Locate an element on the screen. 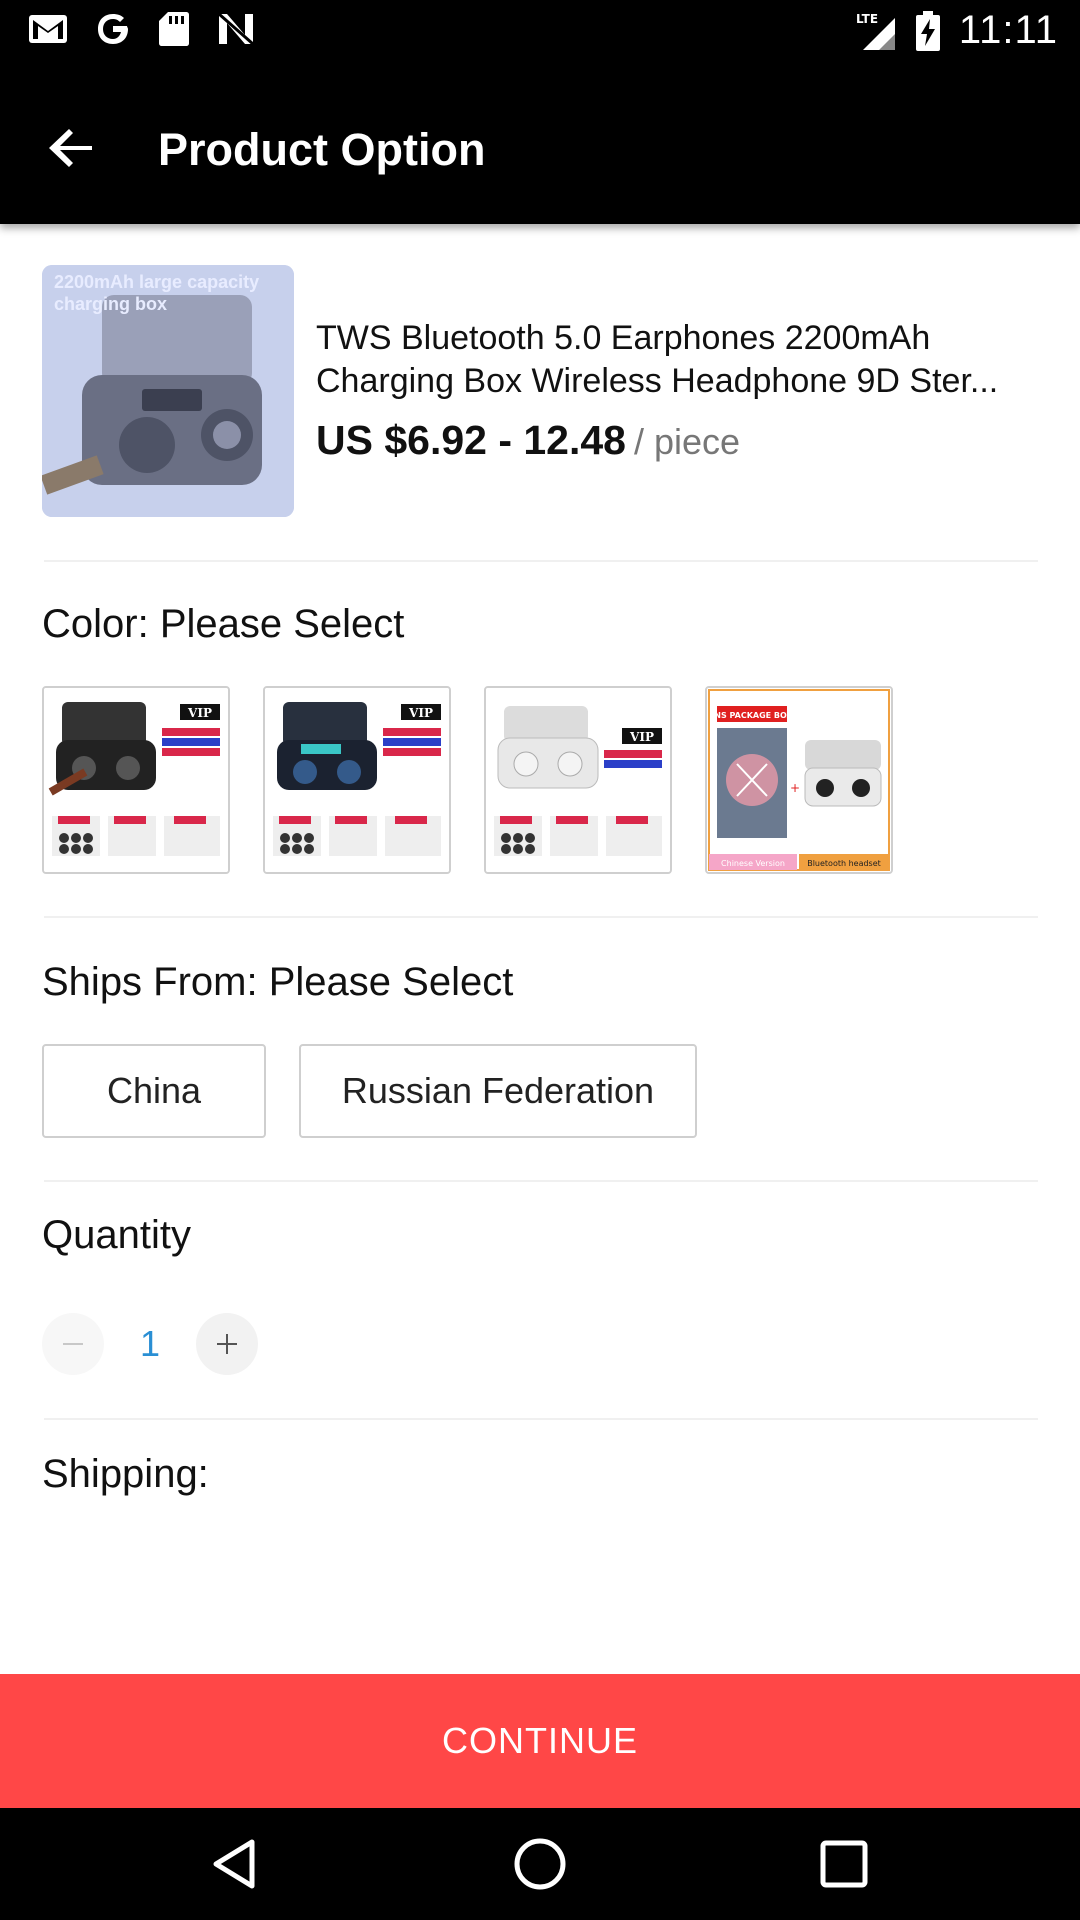 Image resolution: width=1080 pixels, height=1920 pixels. svg-text: LTE is located at coordinates (867, 19).